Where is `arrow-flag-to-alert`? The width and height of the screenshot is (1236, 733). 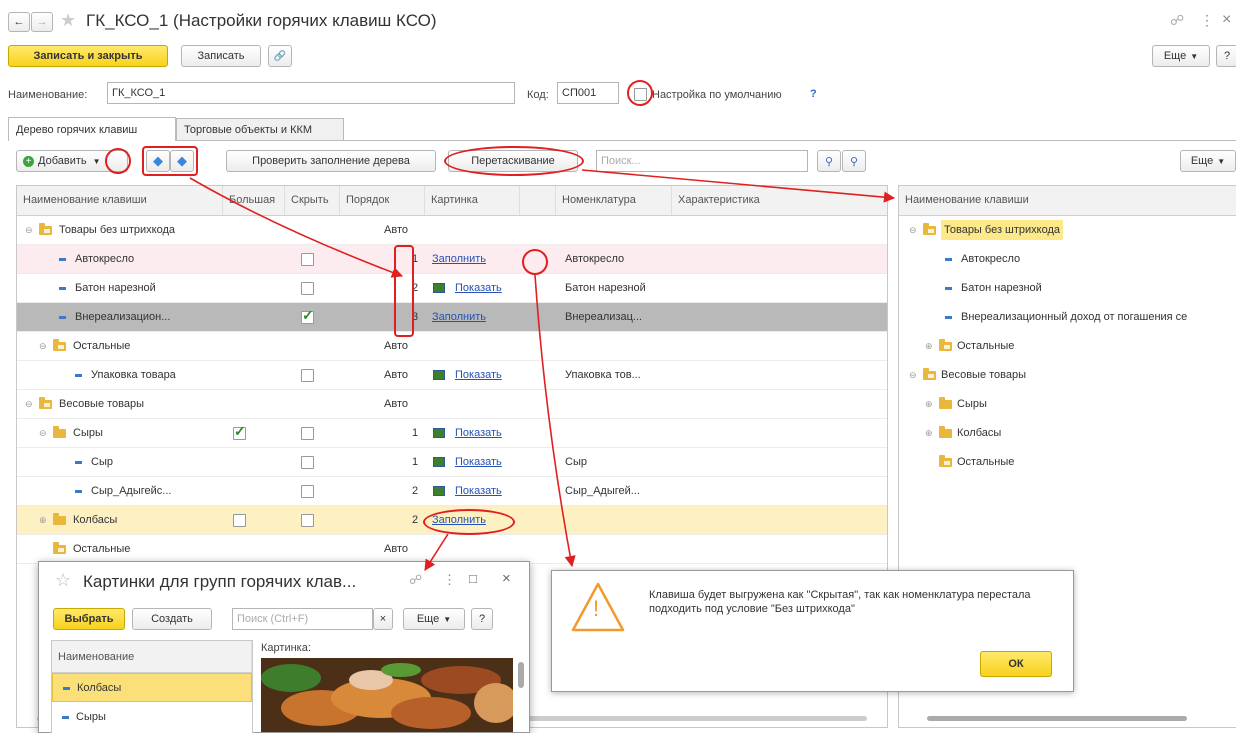 arrow-flag-to-alert is located at coordinates (555, 421).